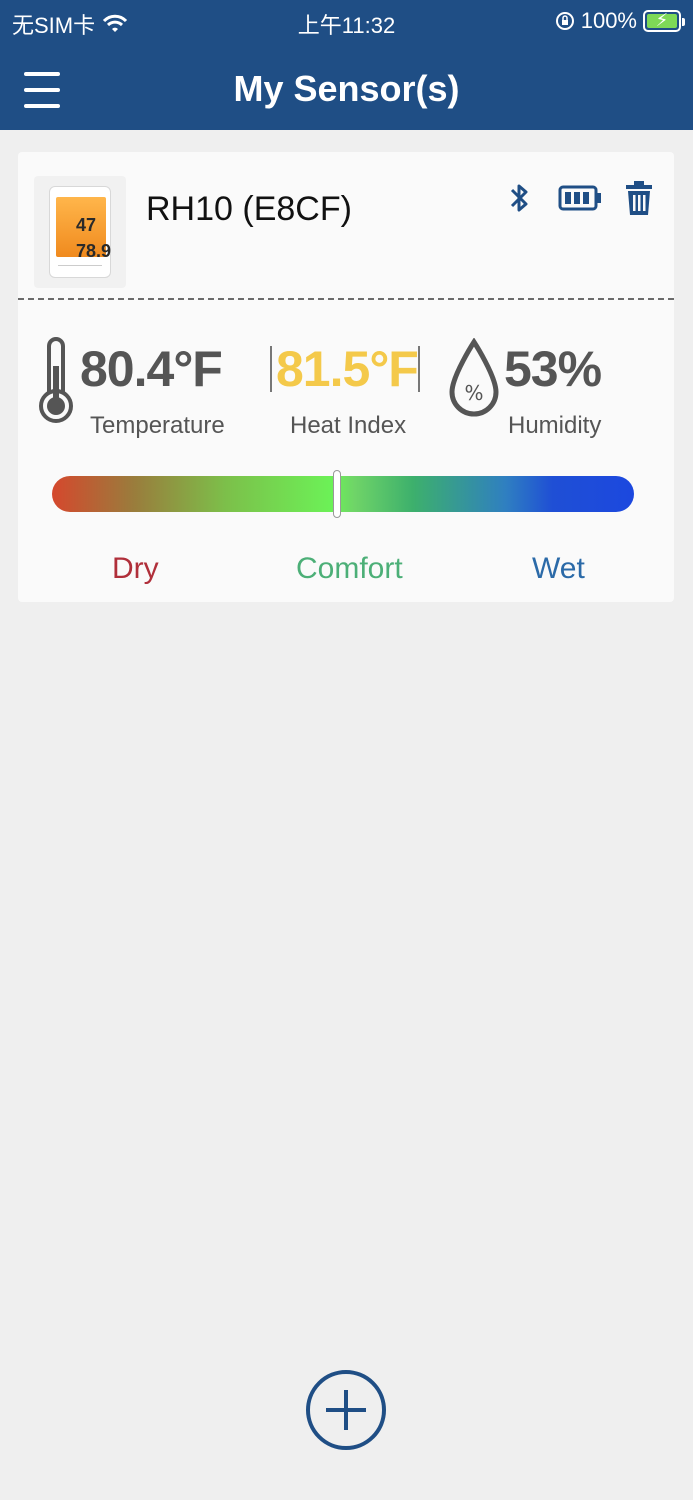 The height and width of the screenshot is (1500, 693). I want to click on temperature-label: Temperature, so click(157, 425).